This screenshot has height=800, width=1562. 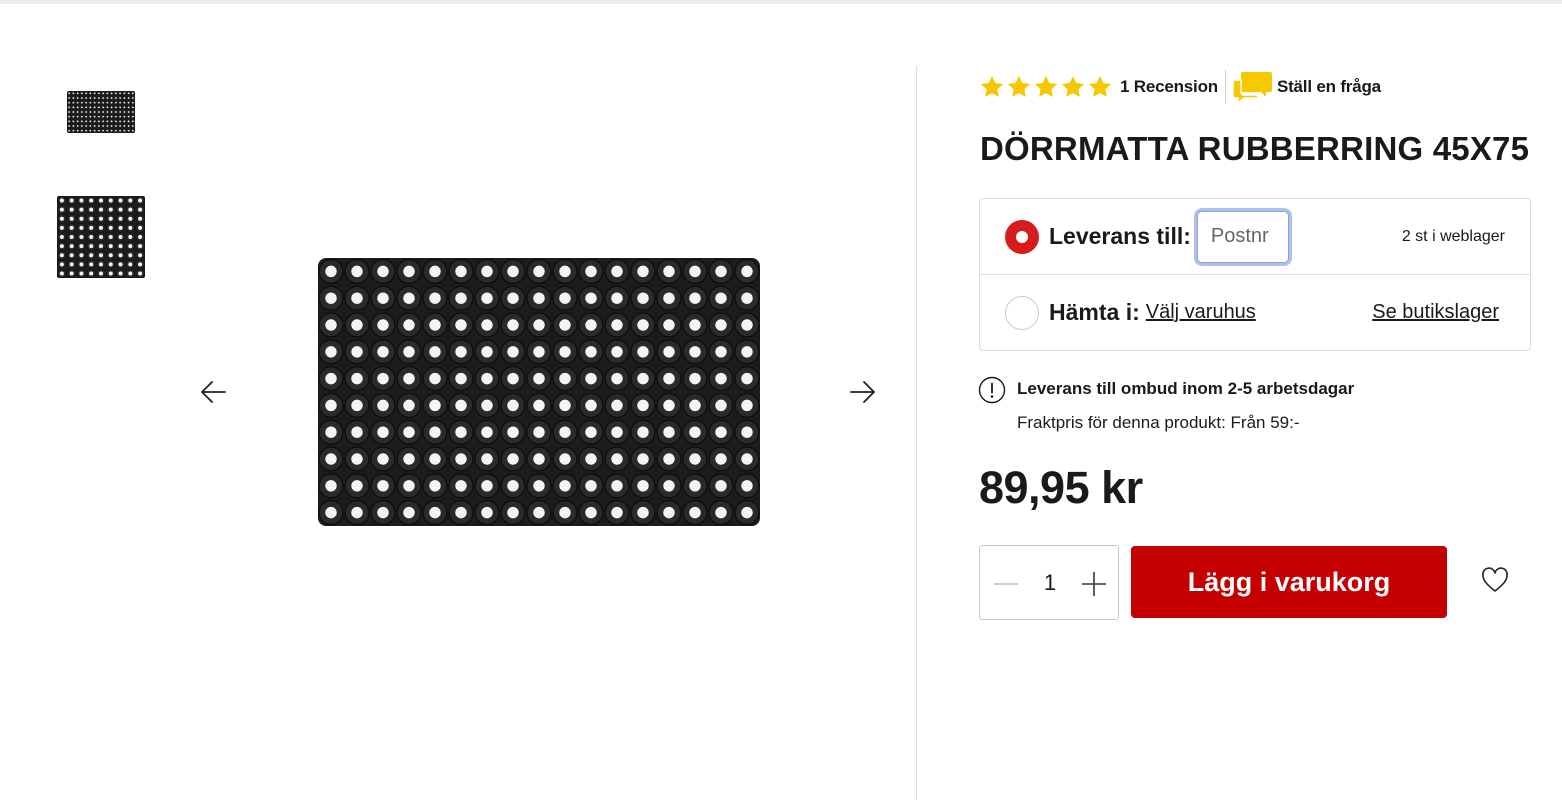 I want to click on product-price: 89,95 kr, so click(x=1061, y=487).